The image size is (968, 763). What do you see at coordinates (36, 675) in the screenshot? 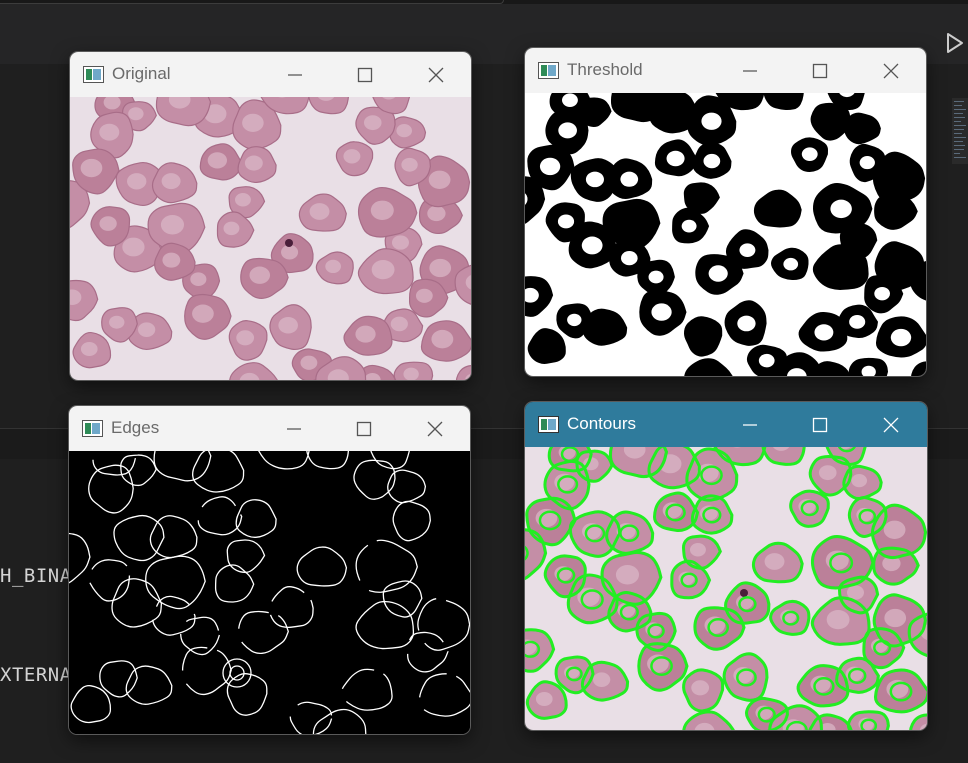
I see `code-text-fragment: XTERNA` at bounding box center [36, 675].